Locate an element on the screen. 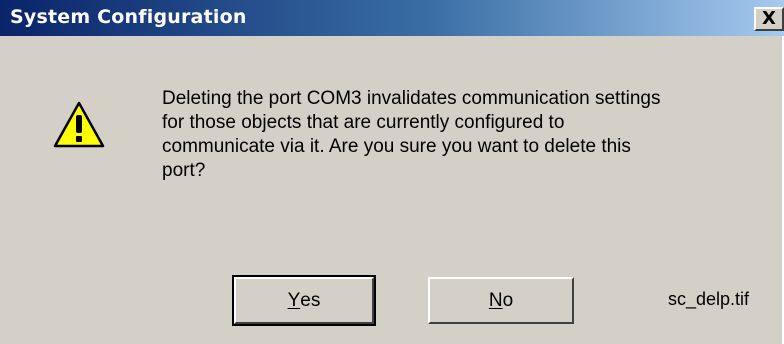  no-button: No is located at coordinates (501, 300).